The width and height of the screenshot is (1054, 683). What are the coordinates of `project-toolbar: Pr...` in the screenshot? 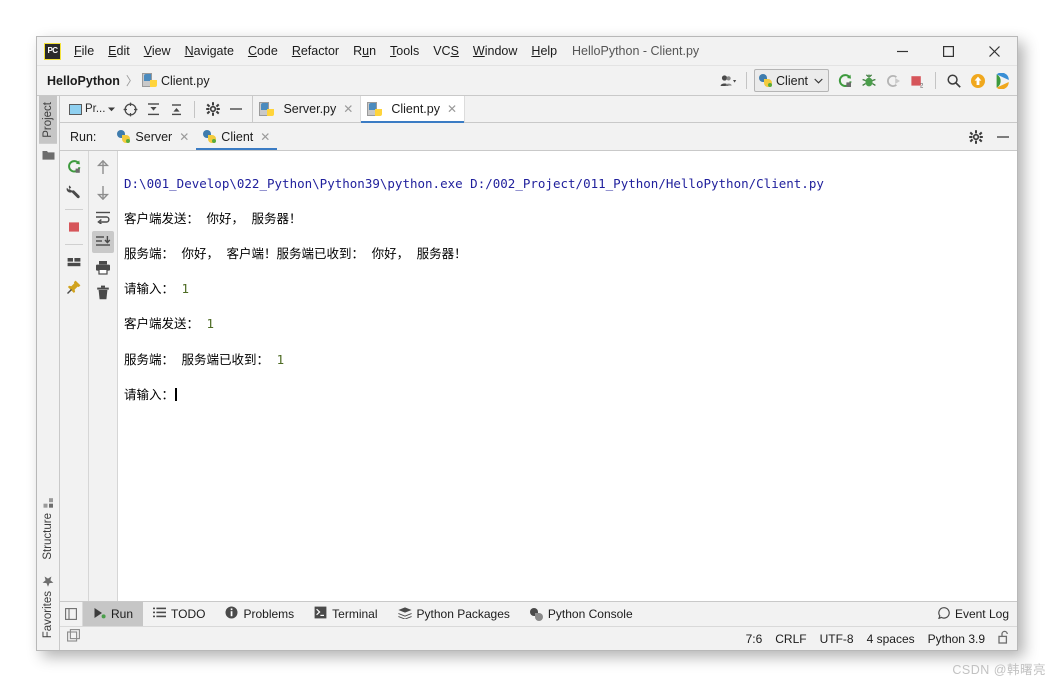 It's located at (157, 109).